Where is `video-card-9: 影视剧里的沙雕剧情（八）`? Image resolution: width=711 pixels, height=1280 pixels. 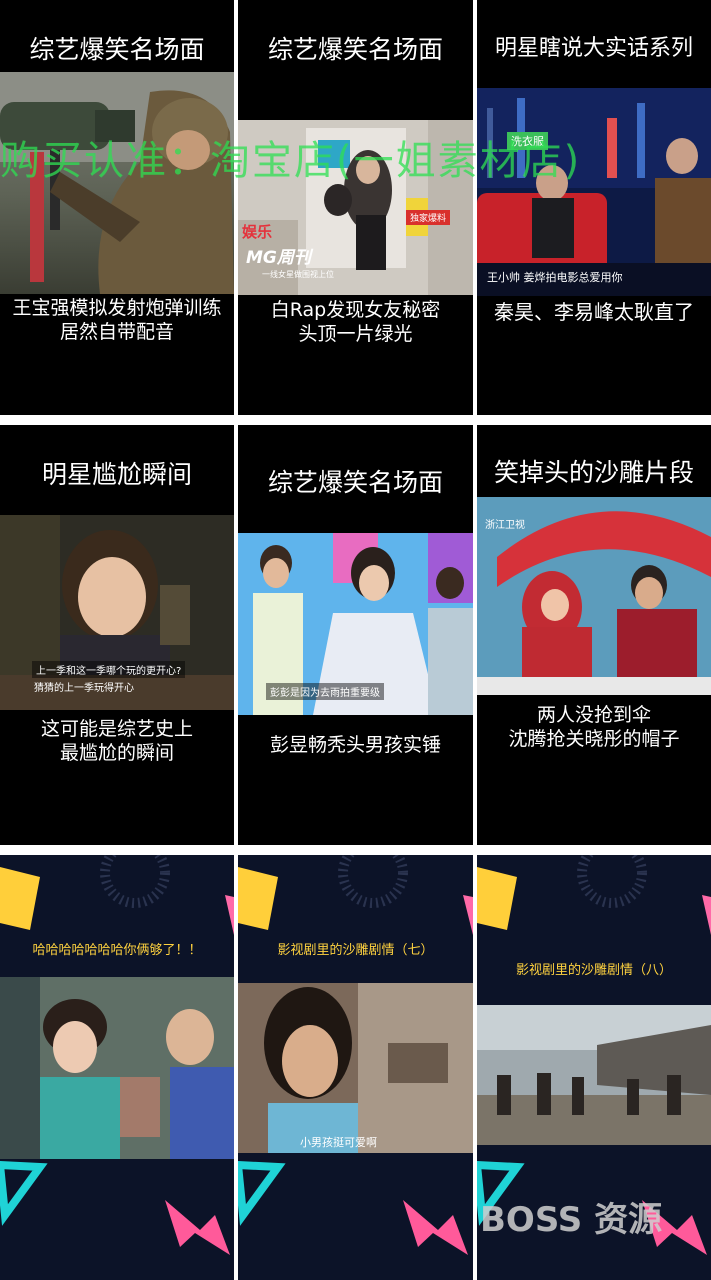
video-card-9: 影视剧里的沙雕剧情（八） is located at coordinates (594, 1067).